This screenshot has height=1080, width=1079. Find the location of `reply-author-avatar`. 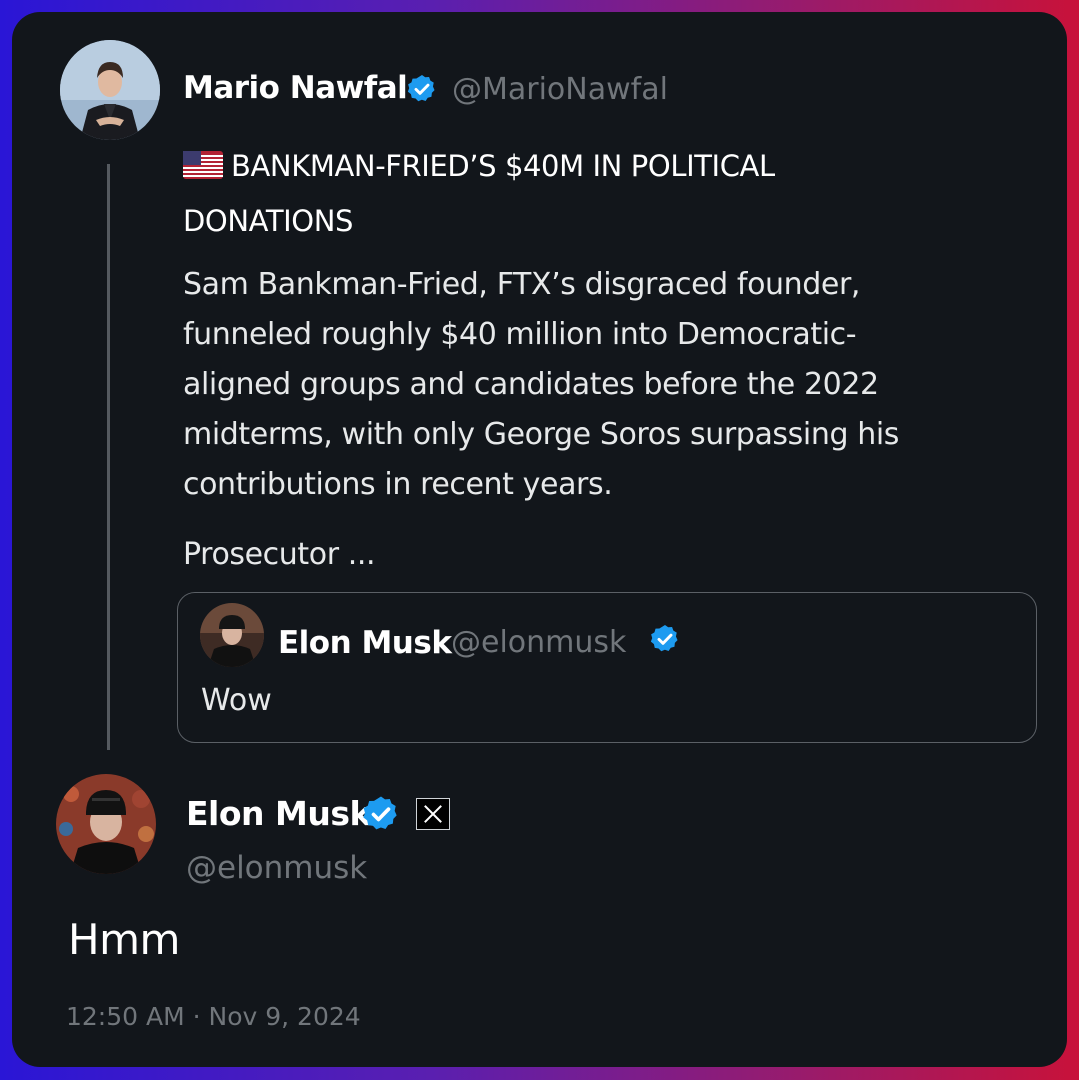

reply-author-avatar is located at coordinates (106, 824).